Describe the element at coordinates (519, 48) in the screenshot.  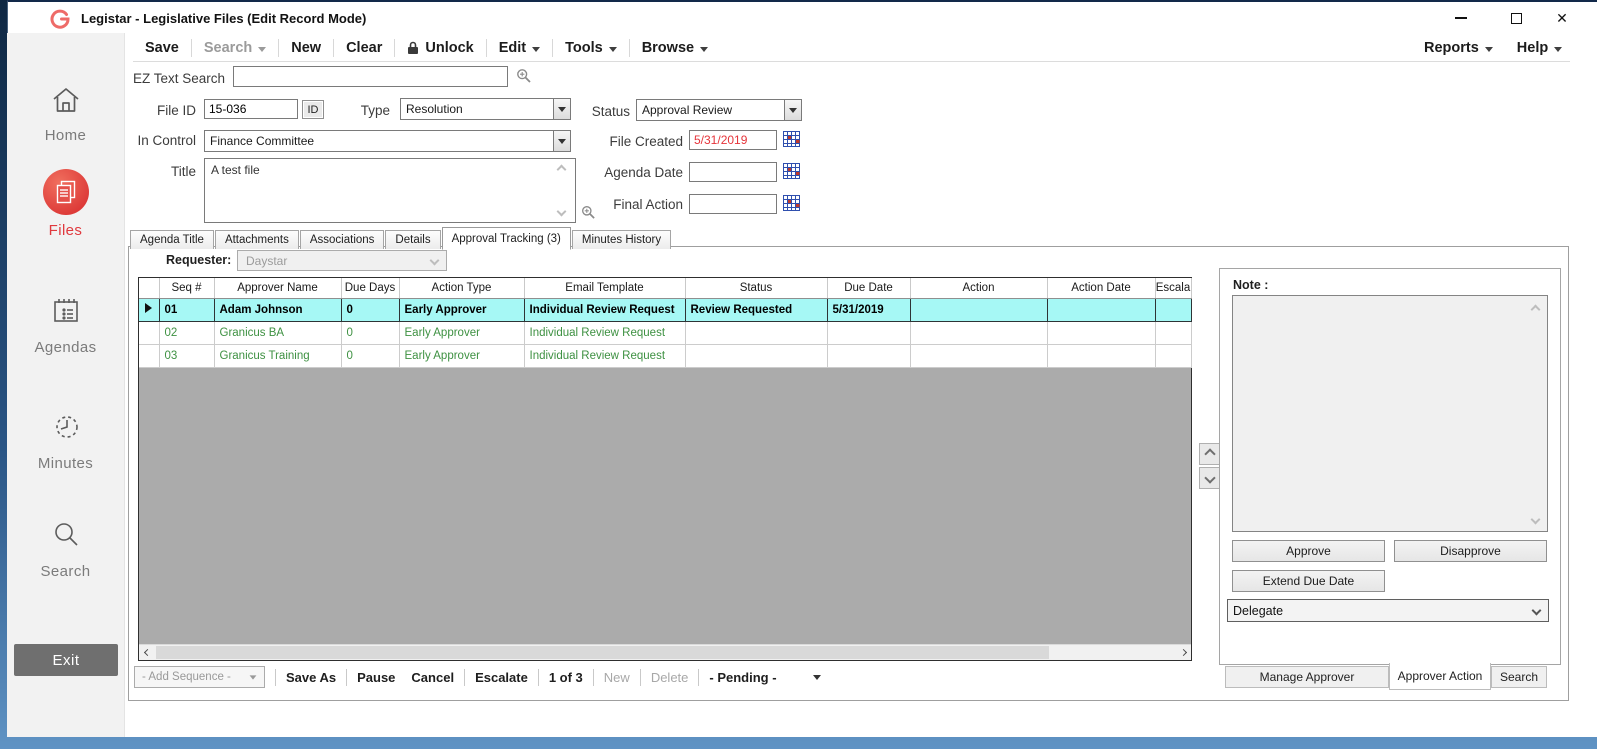
I see `menu-edit: Edit` at that location.